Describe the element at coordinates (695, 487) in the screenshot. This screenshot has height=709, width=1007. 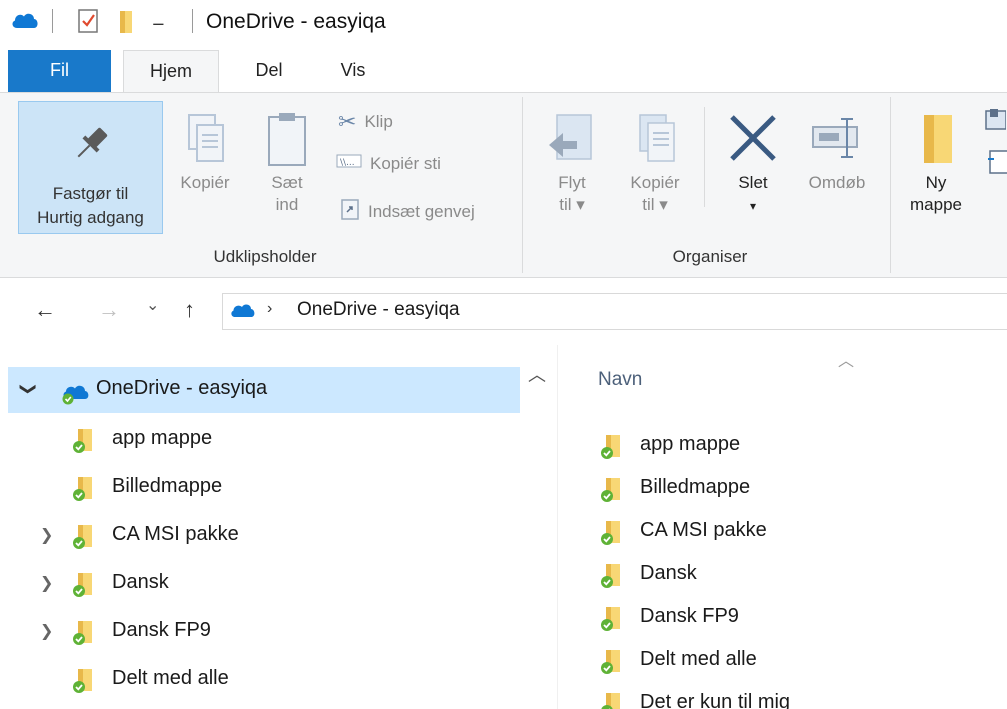
I see `file-name: Billedmappe` at that location.